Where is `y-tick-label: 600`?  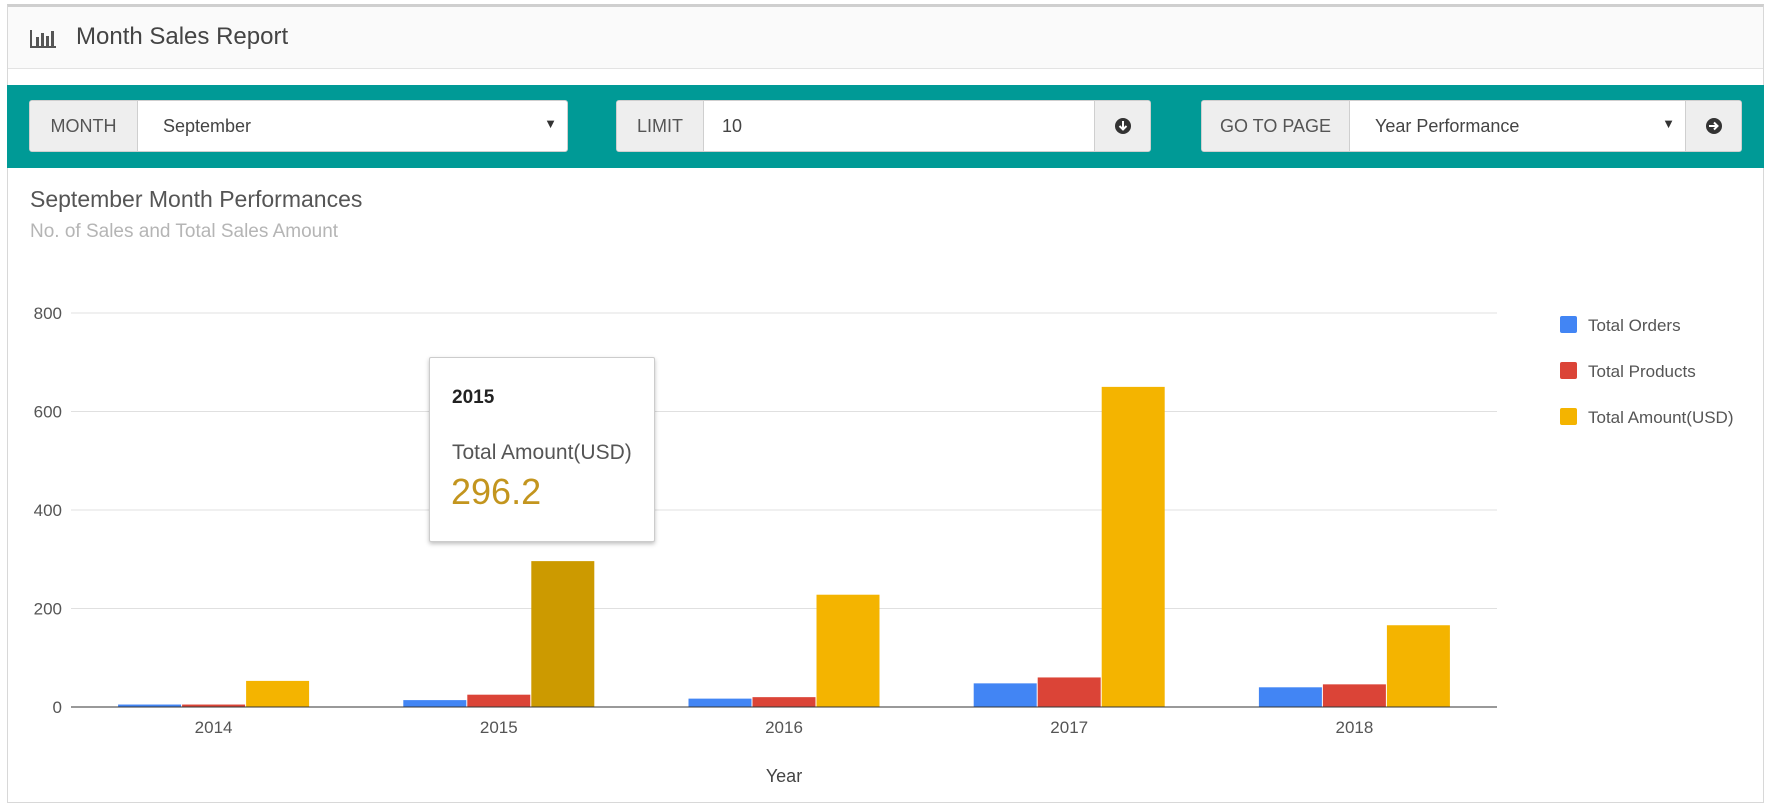 y-tick-label: 600 is located at coordinates (48, 412).